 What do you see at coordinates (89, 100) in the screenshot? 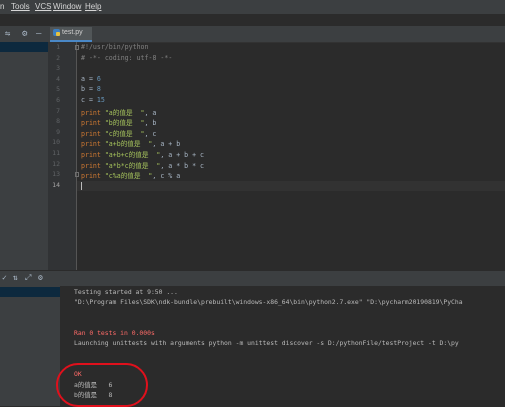
I see `code-token: c =` at bounding box center [89, 100].